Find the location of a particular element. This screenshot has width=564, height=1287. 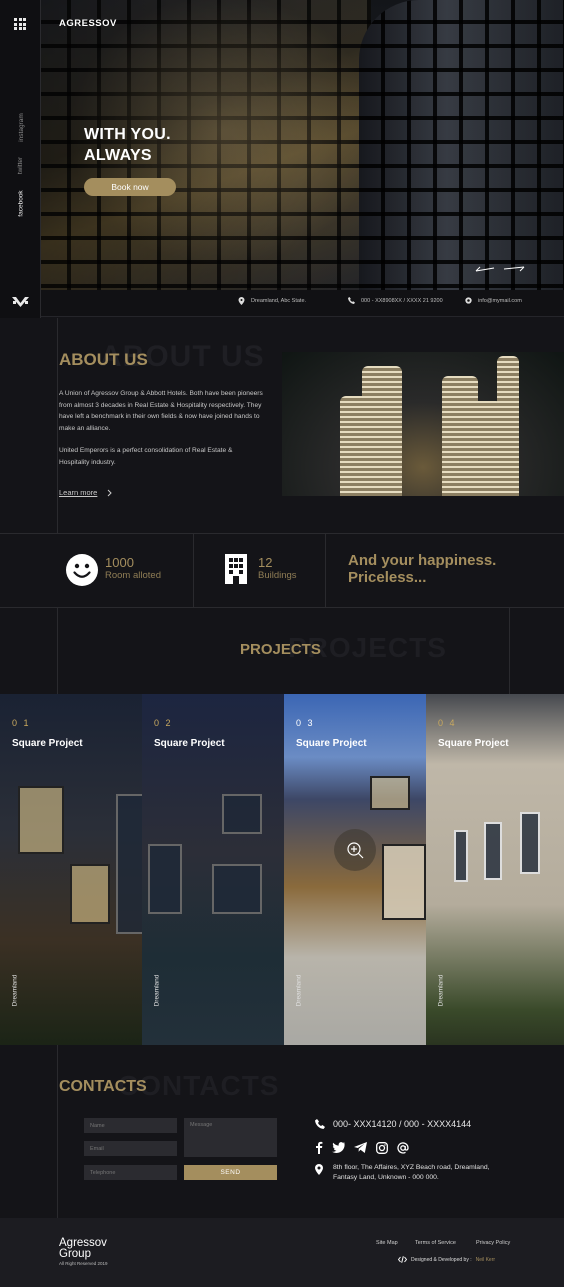

social-links is located at coordinates (362, 1147).